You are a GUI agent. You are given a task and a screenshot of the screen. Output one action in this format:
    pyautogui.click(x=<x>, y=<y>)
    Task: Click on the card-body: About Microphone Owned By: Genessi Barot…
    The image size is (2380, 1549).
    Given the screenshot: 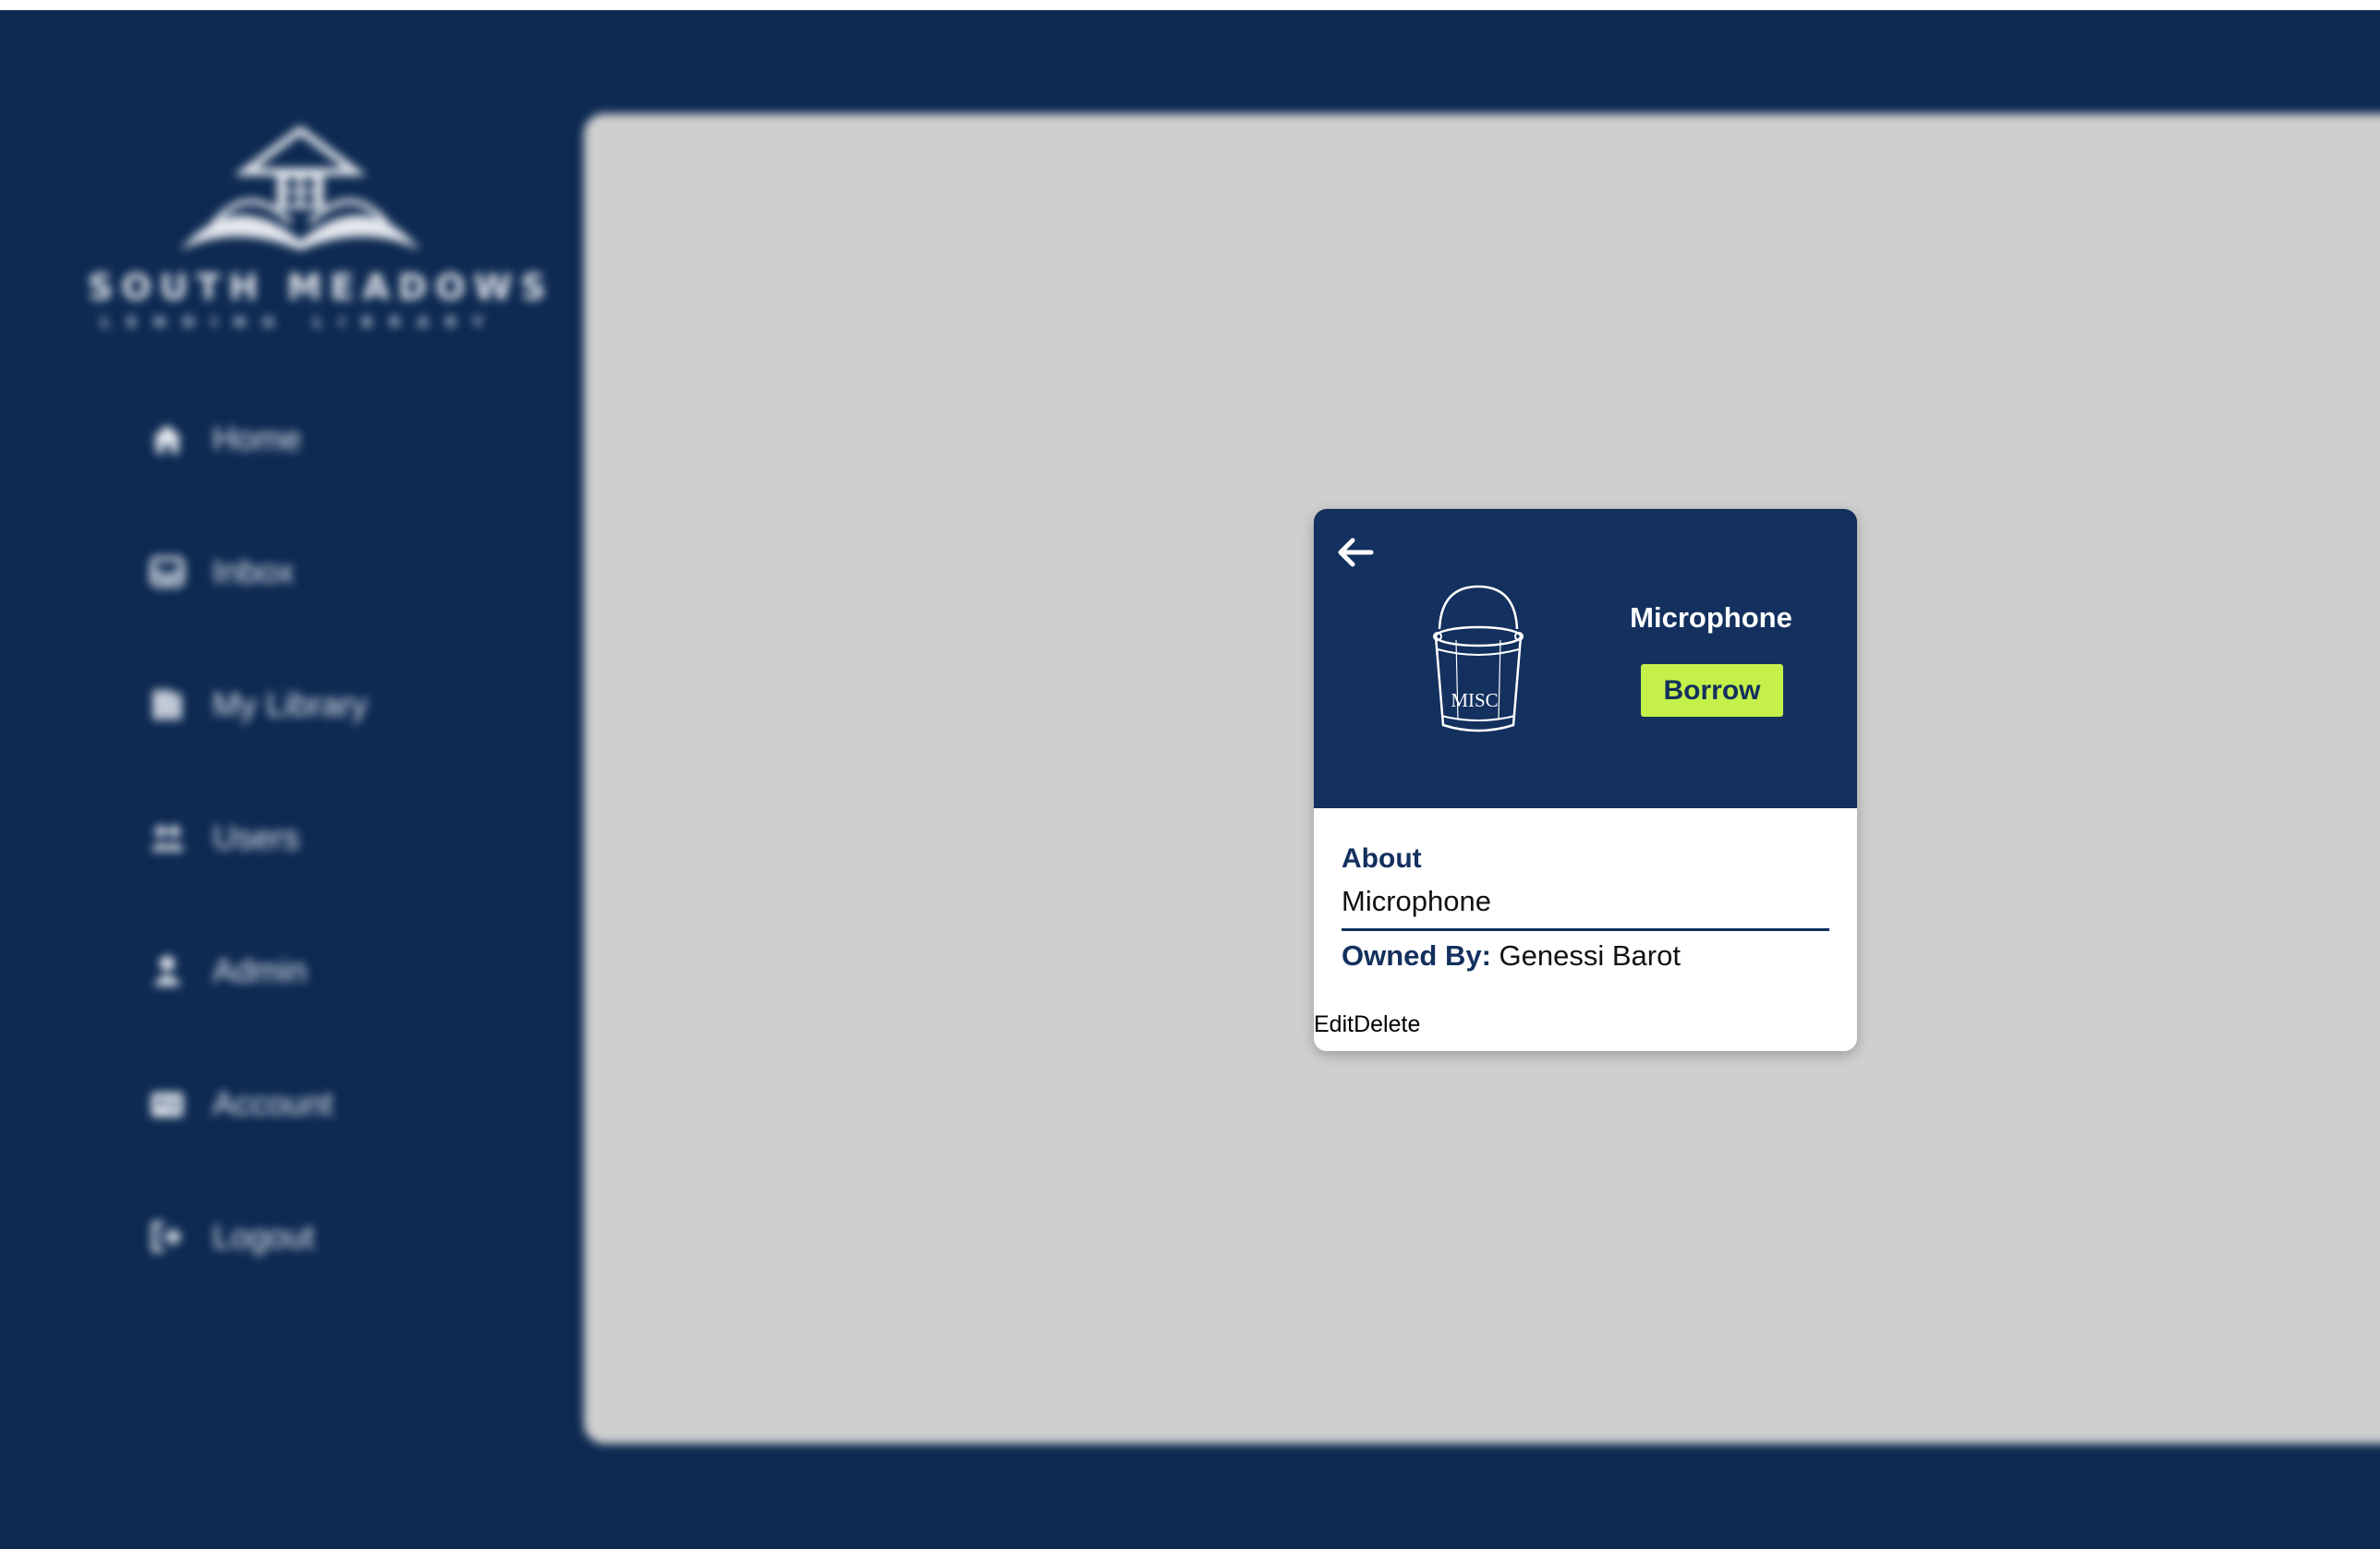 What is the action you would take?
    pyautogui.click(x=1585, y=930)
    